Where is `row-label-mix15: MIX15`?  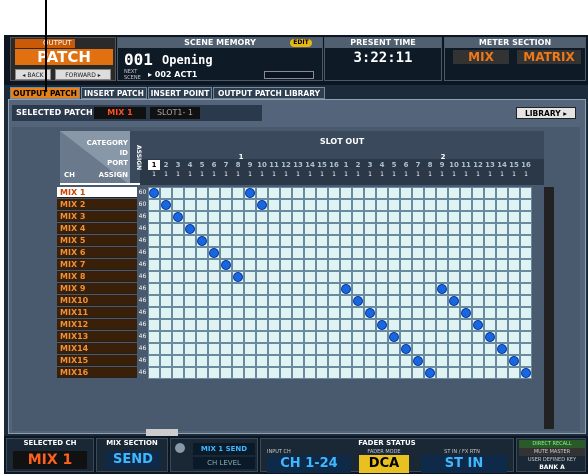
row-label-mix15: MIX15 is located at coordinates (97, 360).